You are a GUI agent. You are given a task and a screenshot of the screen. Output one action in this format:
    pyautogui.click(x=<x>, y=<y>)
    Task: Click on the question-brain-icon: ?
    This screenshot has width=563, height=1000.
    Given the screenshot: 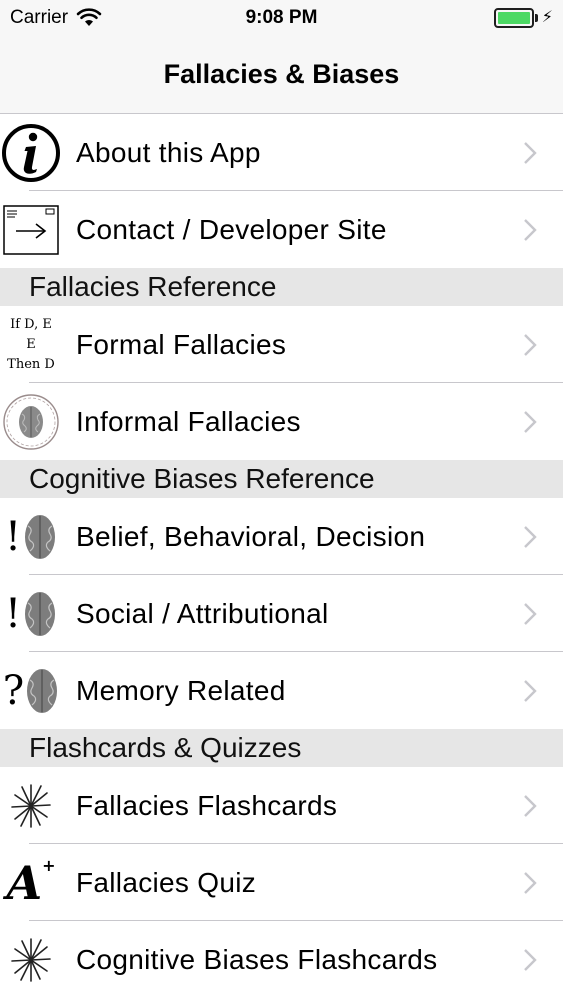 What is the action you would take?
    pyautogui.click(x=31, y=690)
    